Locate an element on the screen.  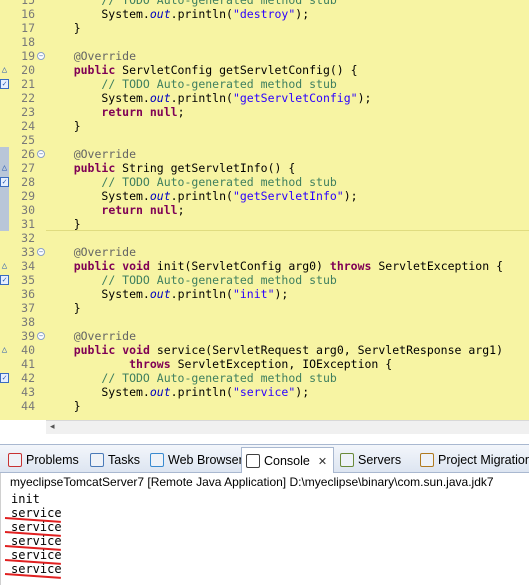
code-token: ; is located at coordinates (181, 112).